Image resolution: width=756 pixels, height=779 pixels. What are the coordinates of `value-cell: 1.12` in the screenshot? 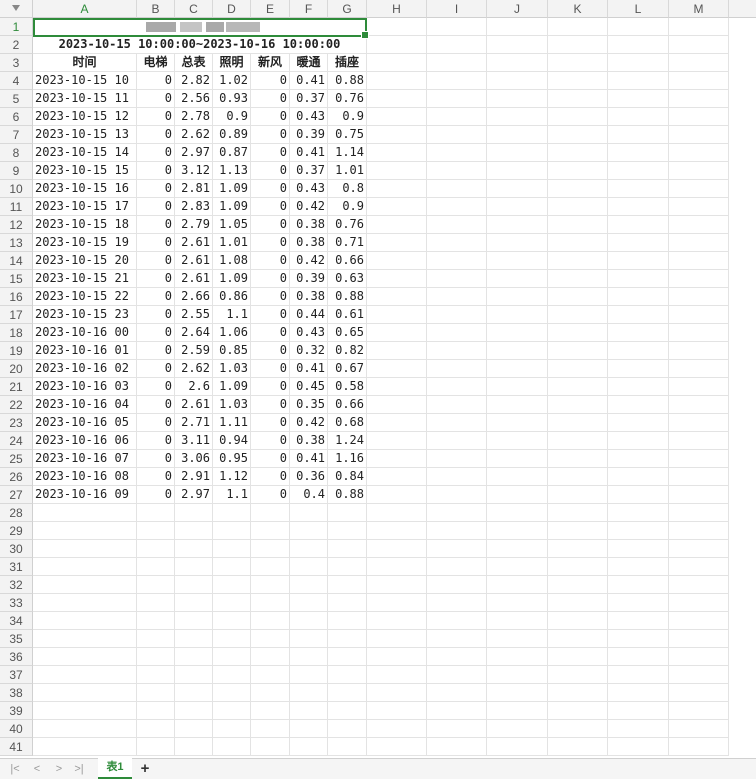 It's located at (232, 477).